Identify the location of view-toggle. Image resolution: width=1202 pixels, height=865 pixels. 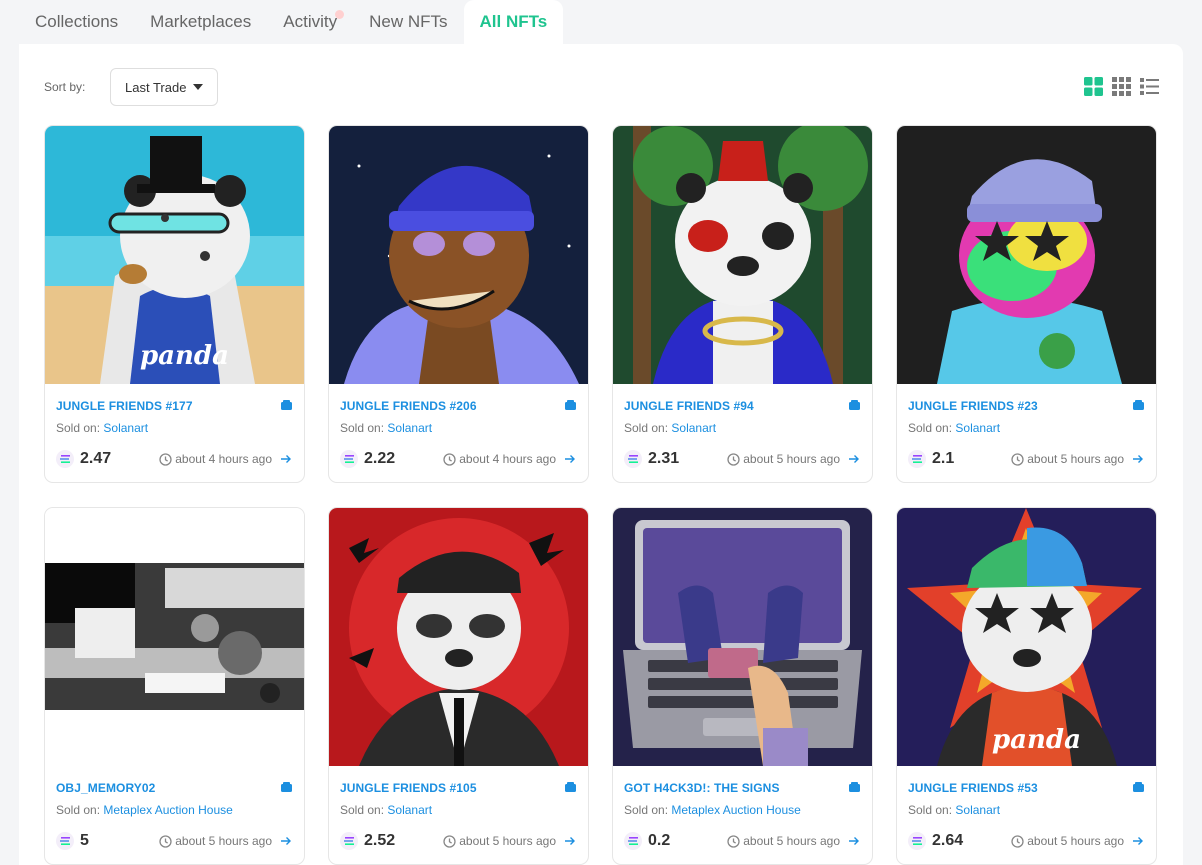
(1121, 86).